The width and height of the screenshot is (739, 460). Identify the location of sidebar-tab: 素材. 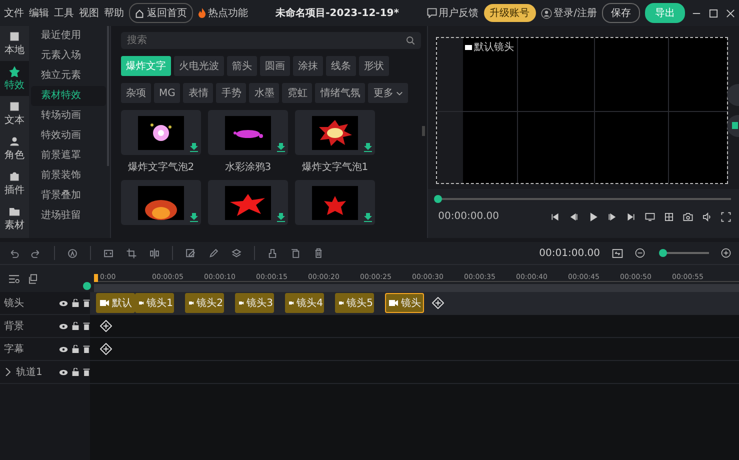
(14, 218).